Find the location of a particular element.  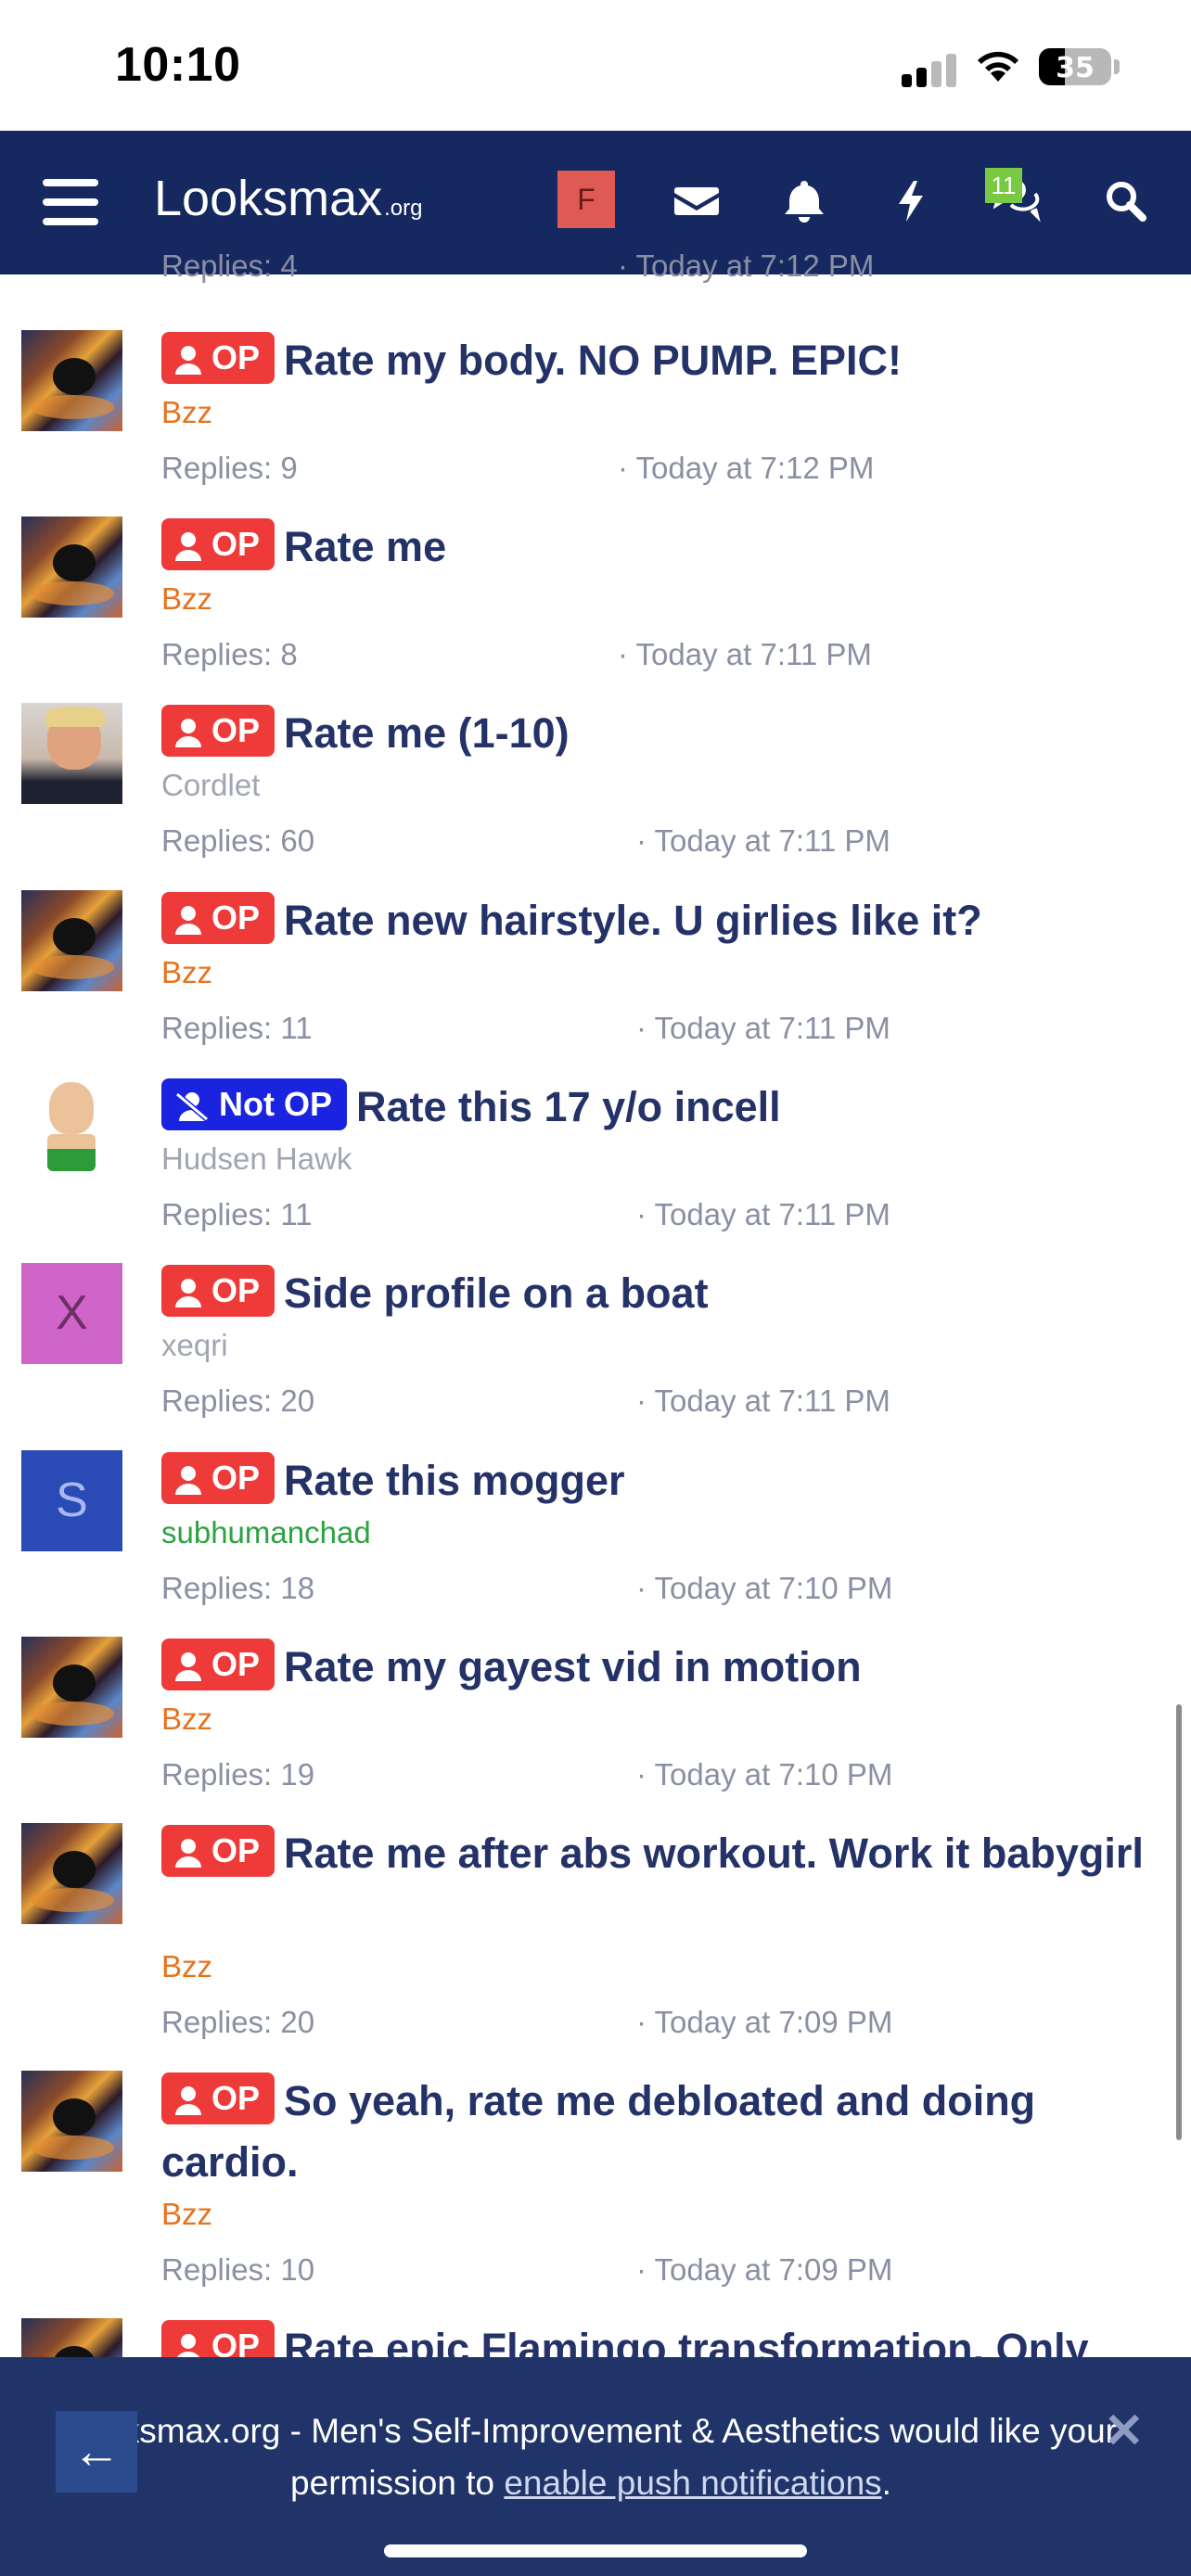

partial-thread-row: Replies: 4 · Today at 7:12 PM is located at coordinates (595, 273).